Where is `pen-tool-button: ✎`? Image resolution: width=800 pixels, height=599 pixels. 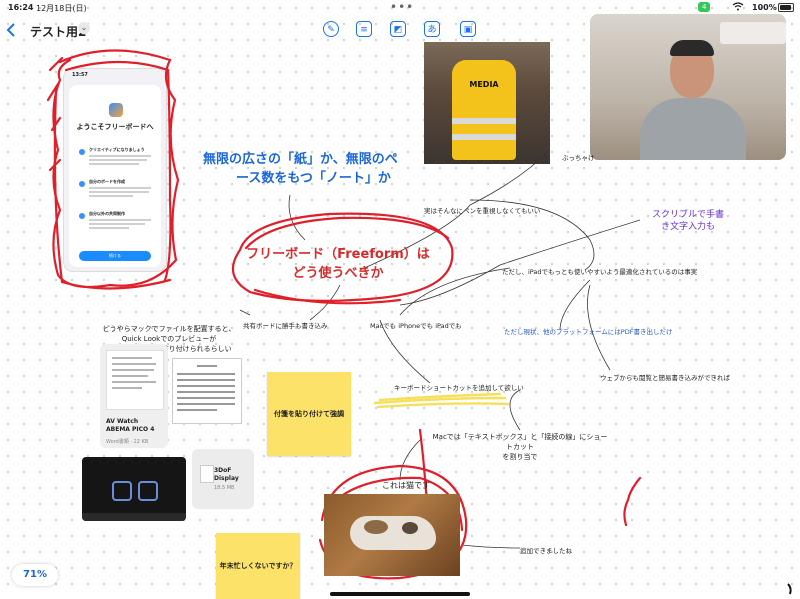 pen-tool-button: ✎ is located at coordinates (331, 29).